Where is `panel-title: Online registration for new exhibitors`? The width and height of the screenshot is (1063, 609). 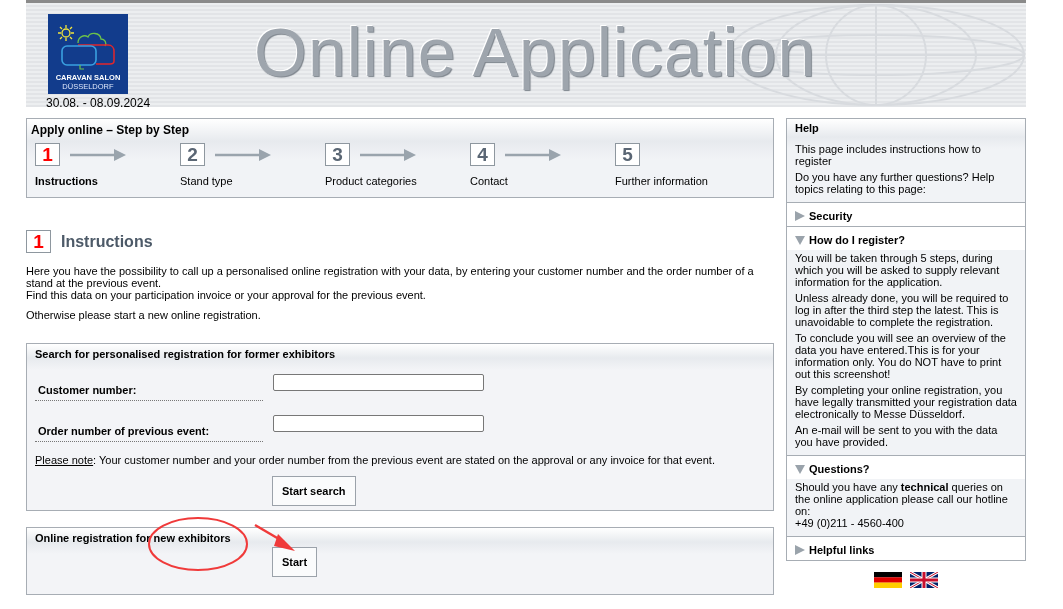 panel-title: Online registration for new exhibitors is located at coordinates (133, 538).